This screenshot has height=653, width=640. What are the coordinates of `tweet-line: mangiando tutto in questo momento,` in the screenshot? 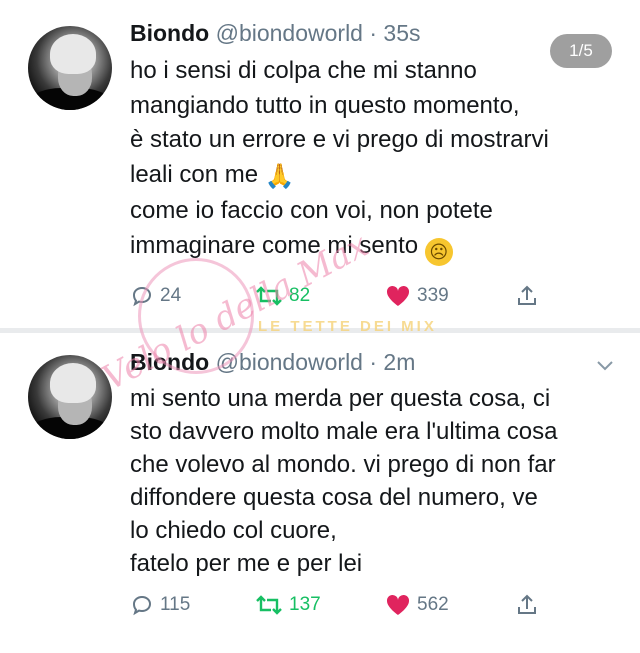 It's located at (325, 105).